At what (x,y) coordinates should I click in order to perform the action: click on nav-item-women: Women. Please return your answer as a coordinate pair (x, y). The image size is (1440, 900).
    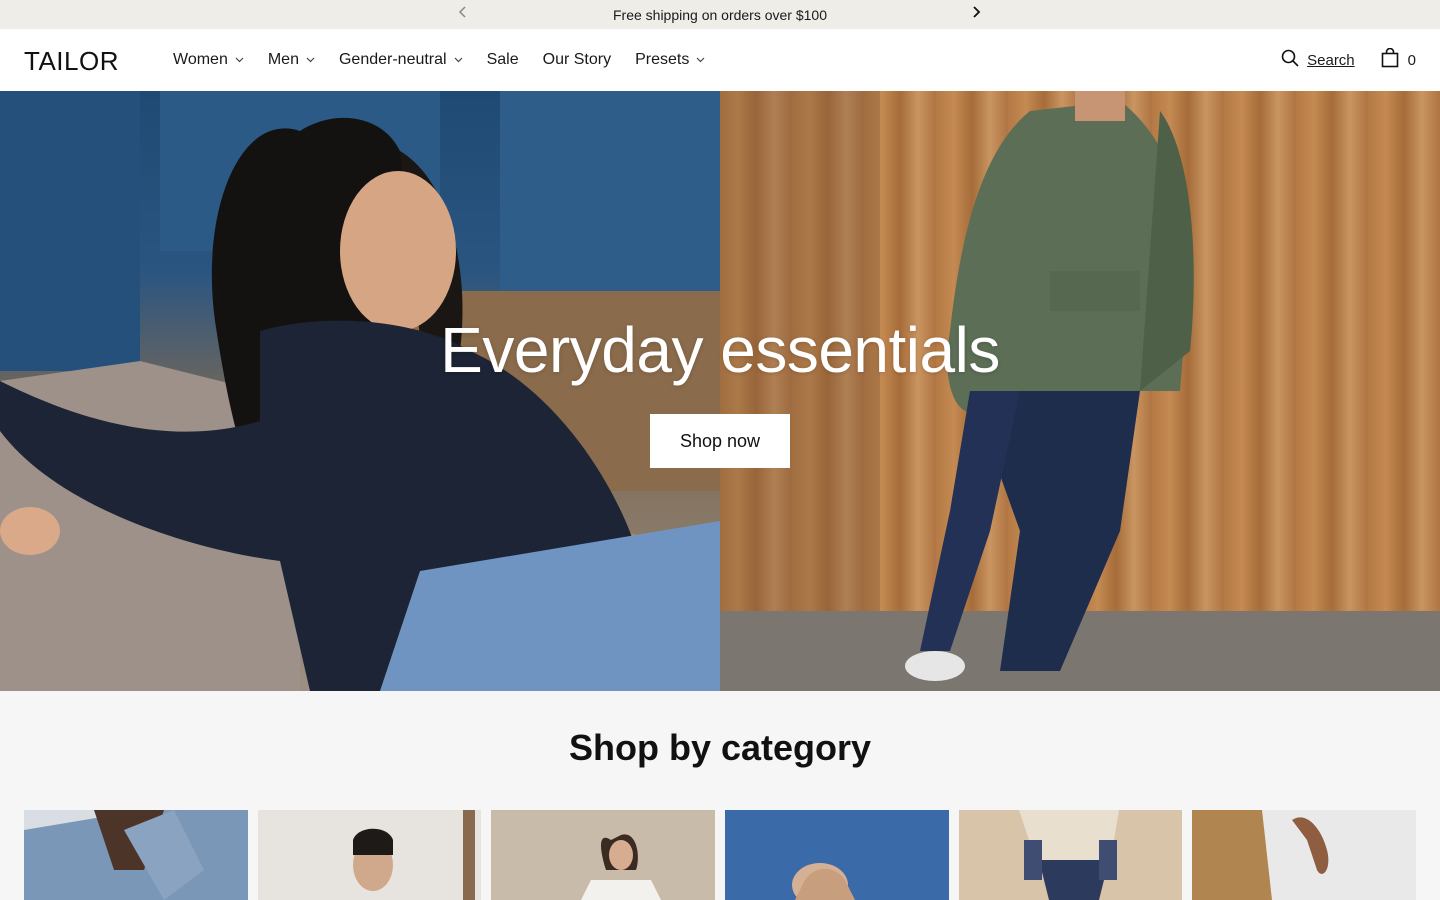
    Looking at the image, I should click on (208, 60).